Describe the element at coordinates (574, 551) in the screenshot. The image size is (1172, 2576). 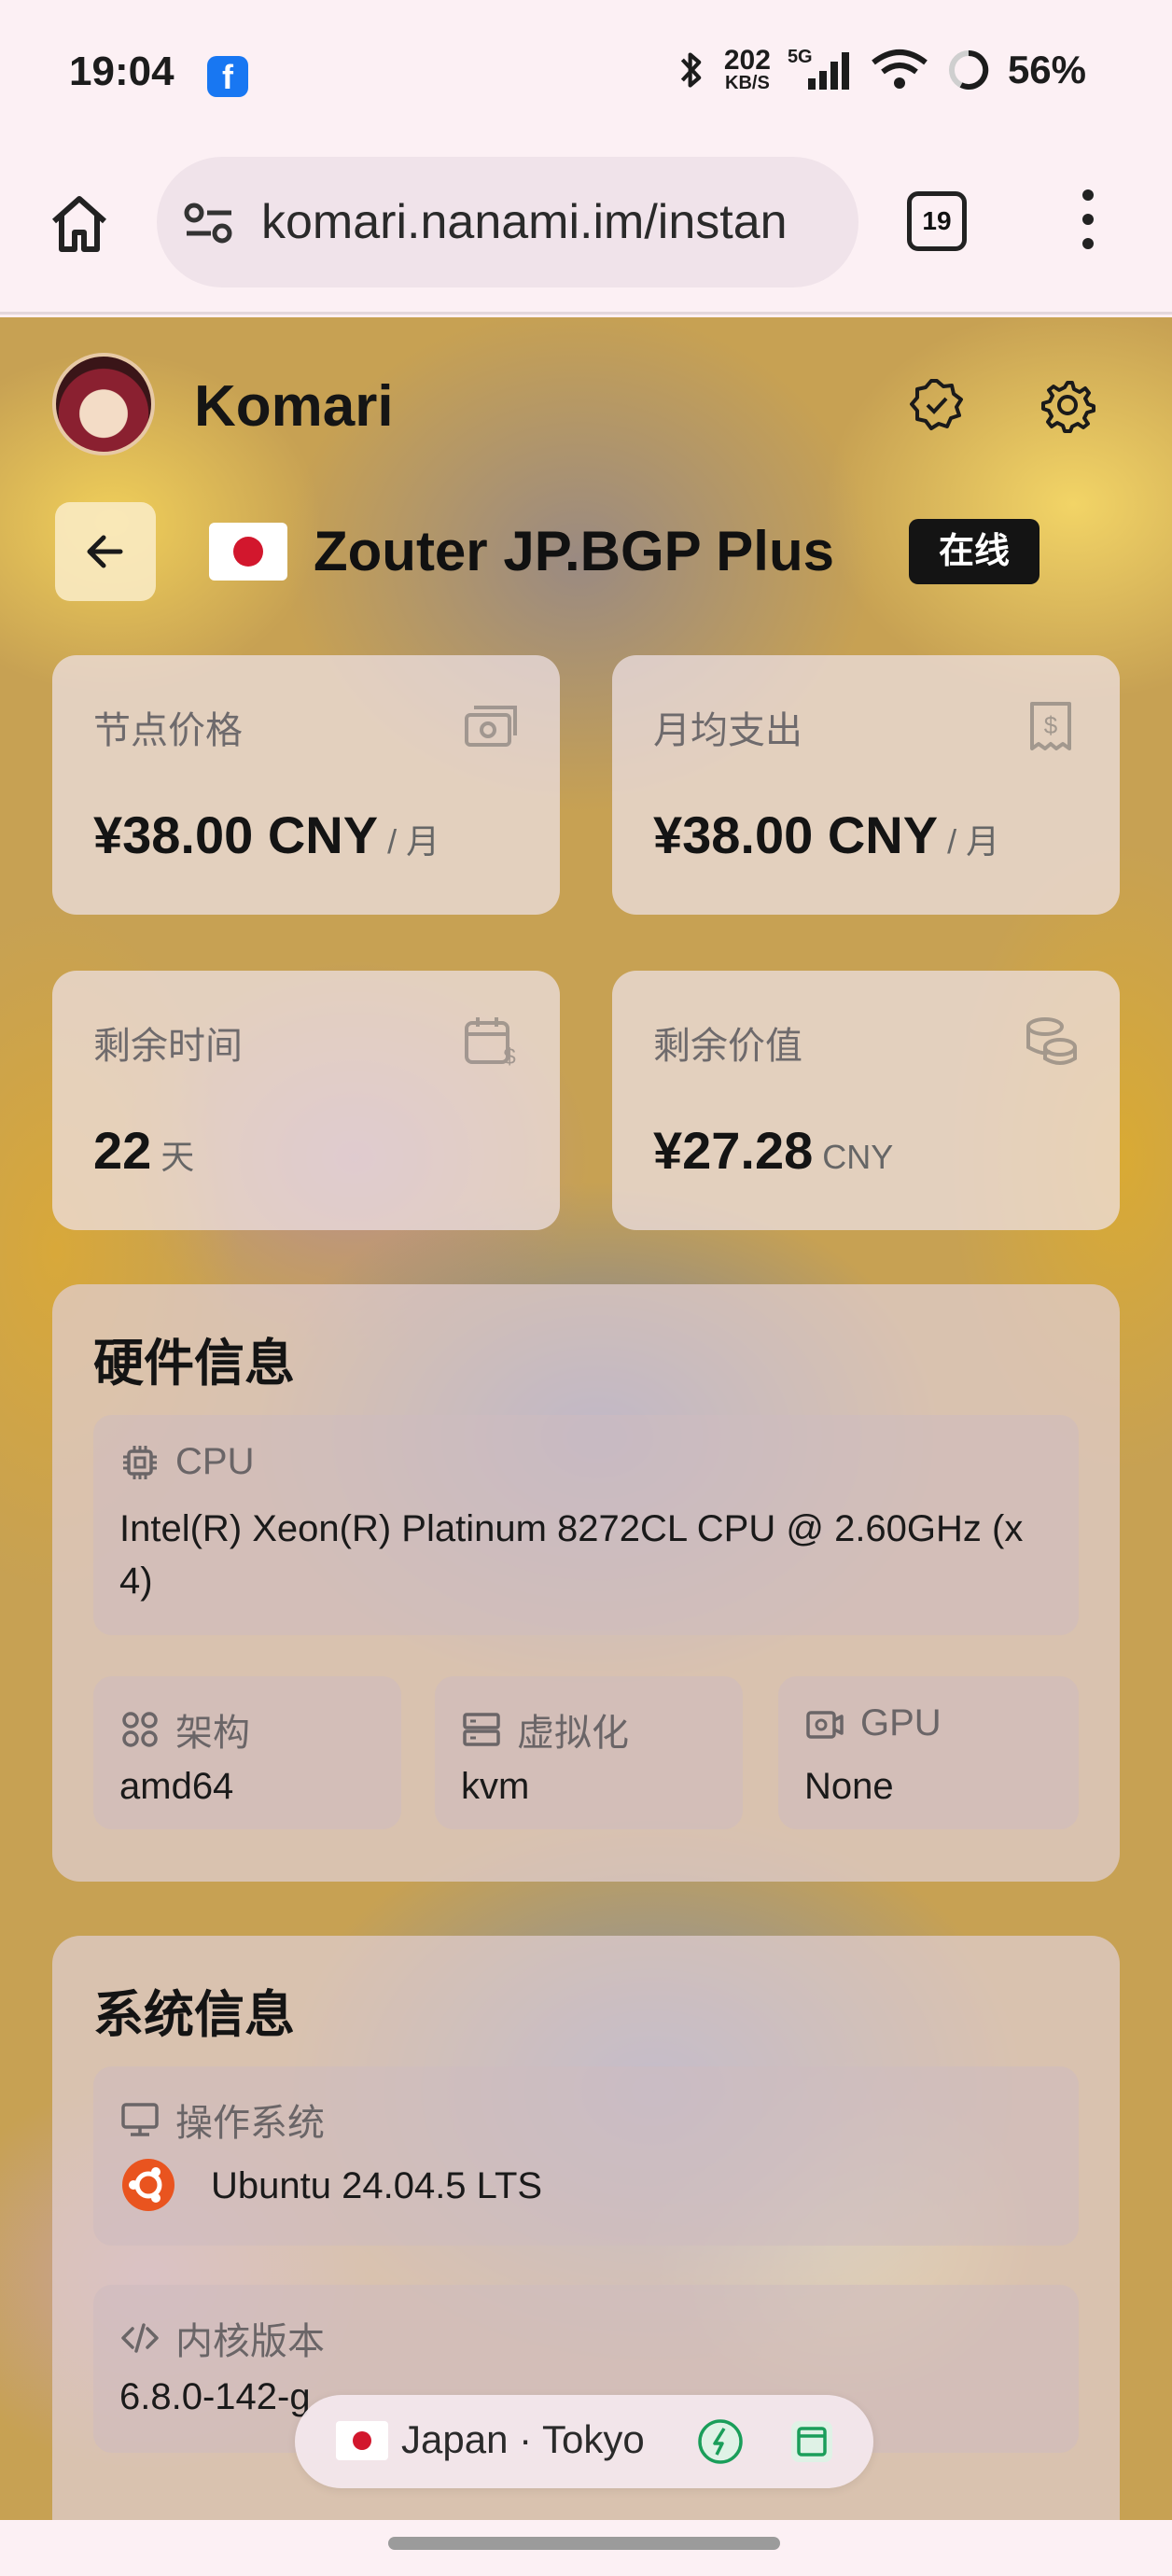
I see `page-title: Zouter JP.BGP Plus` at that location.